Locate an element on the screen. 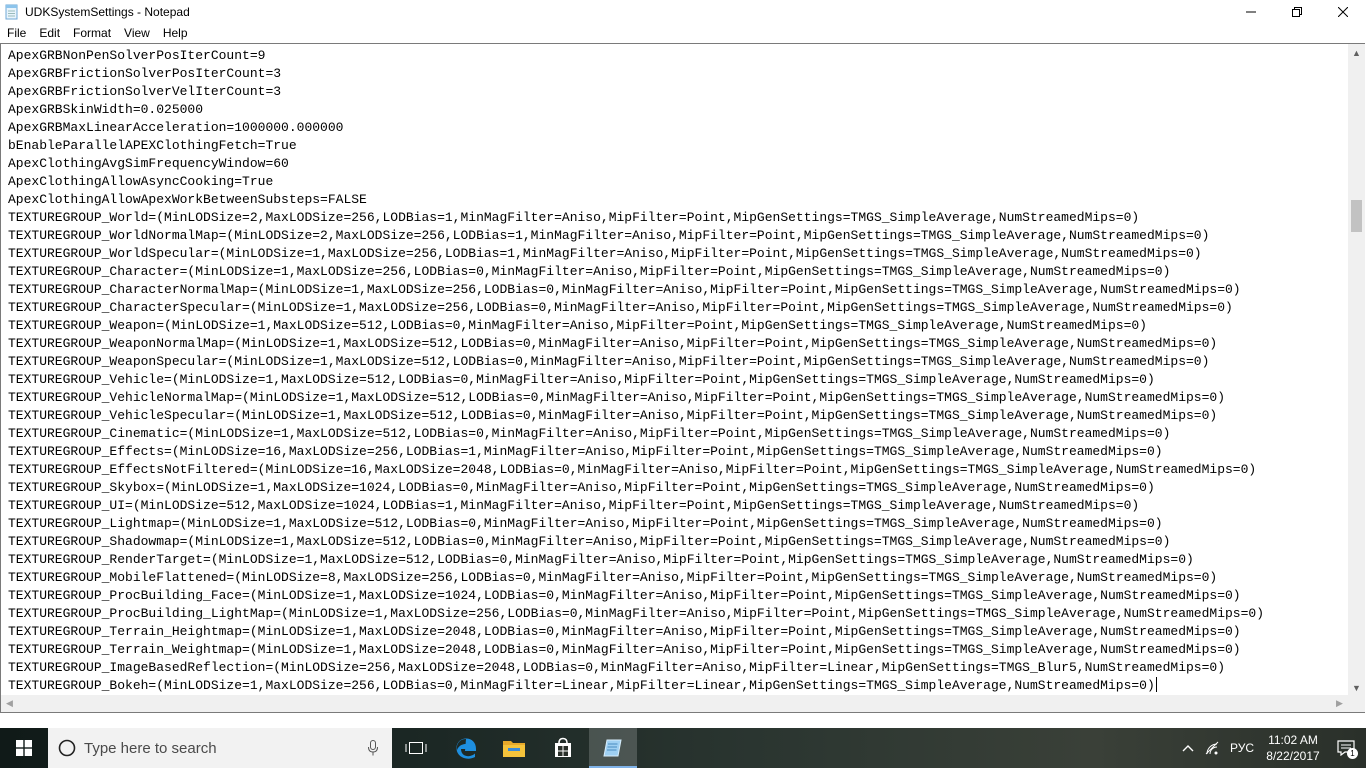 The width and height of the screenshot is (1366, 768). taskbar-search-box is located at coordinates (220, 748).